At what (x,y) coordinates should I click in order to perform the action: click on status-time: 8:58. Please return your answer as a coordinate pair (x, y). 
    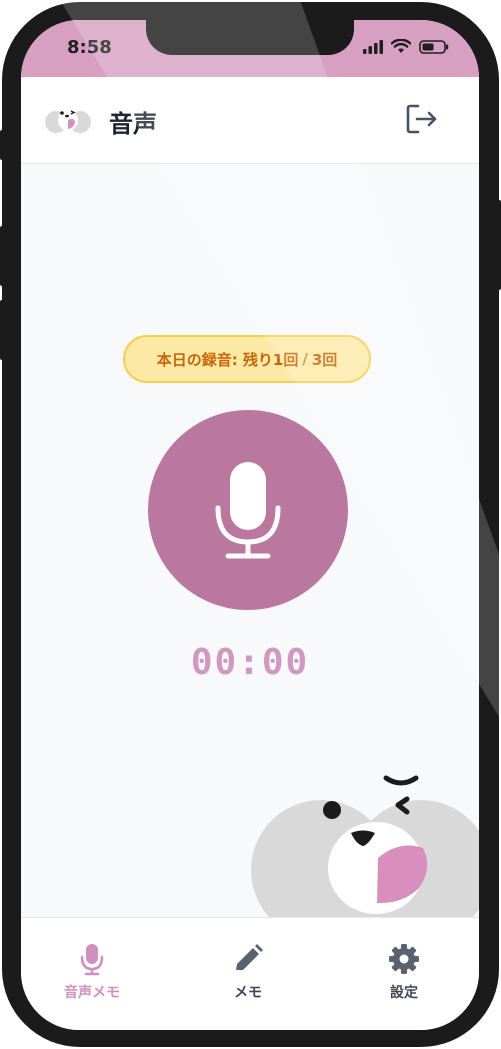
    Looking at the image, I should click on (89, 47).